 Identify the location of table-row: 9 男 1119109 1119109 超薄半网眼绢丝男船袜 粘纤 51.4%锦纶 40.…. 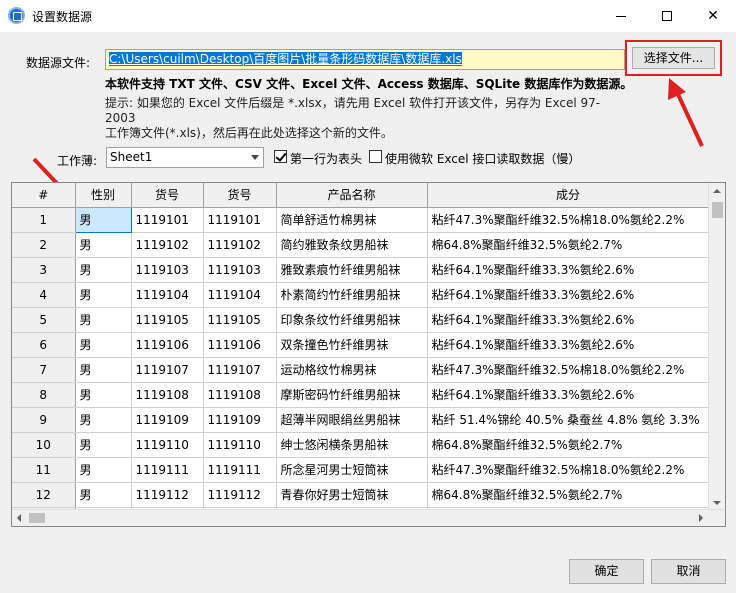
(361, 420).